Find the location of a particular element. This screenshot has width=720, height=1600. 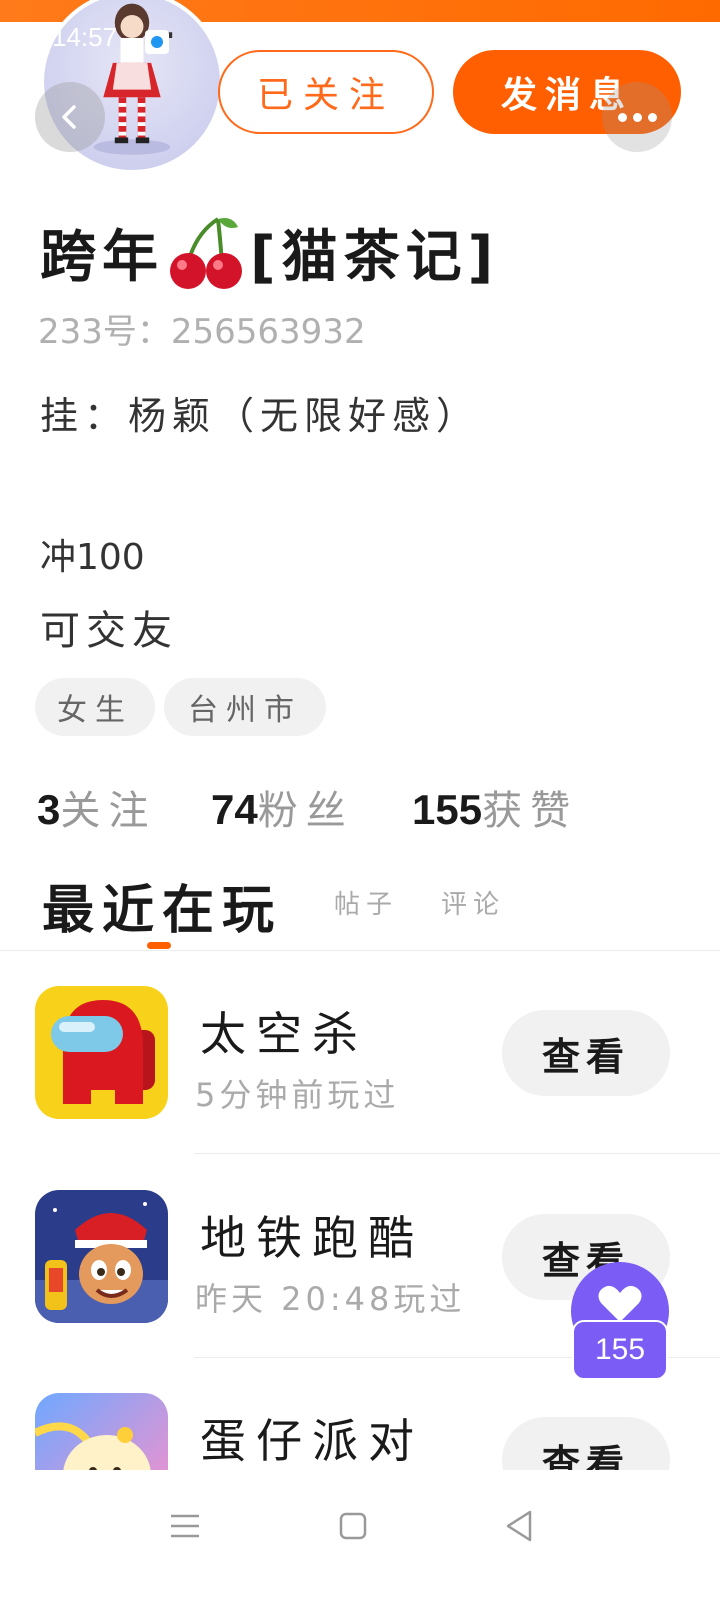

among-us-game-icon is located at coordinates (101, 1052).